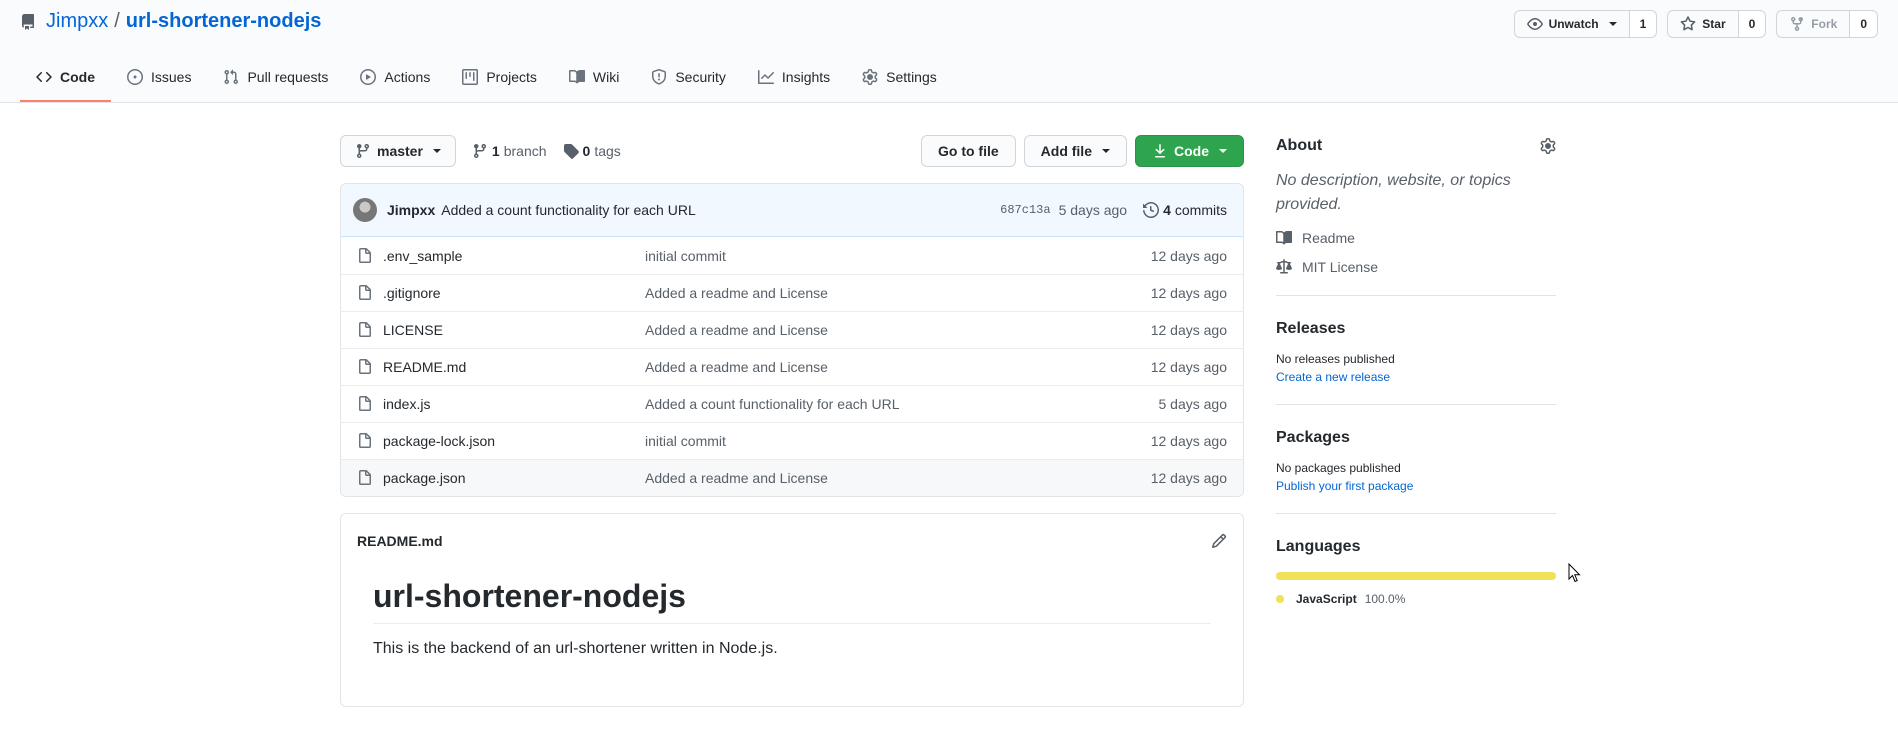 The image size is (1898, 737). I want to click on fork-count: 0, so click(1864, 24).